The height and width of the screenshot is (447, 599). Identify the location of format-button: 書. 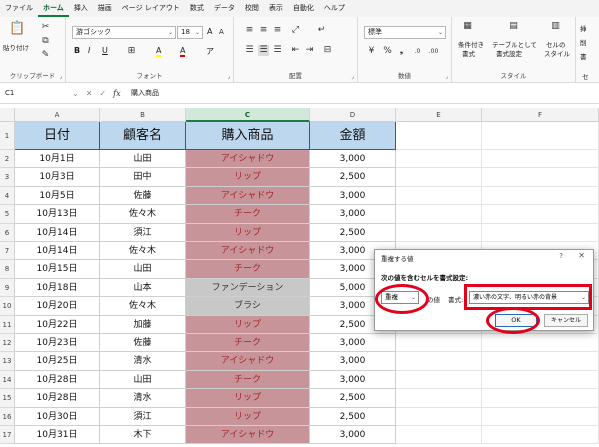
(583, 56).